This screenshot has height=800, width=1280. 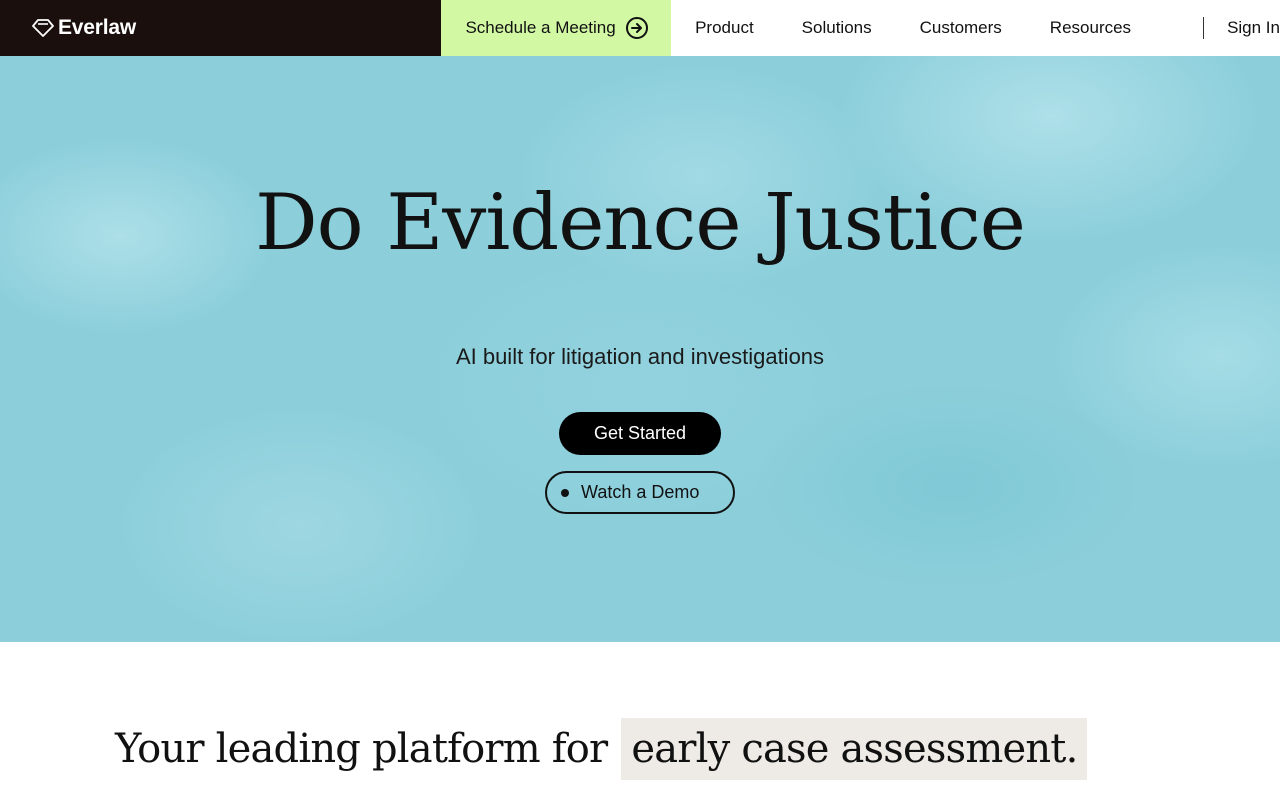 I want to click on platform-heading-highlight: early case assessment., so click(x=854, y=749).